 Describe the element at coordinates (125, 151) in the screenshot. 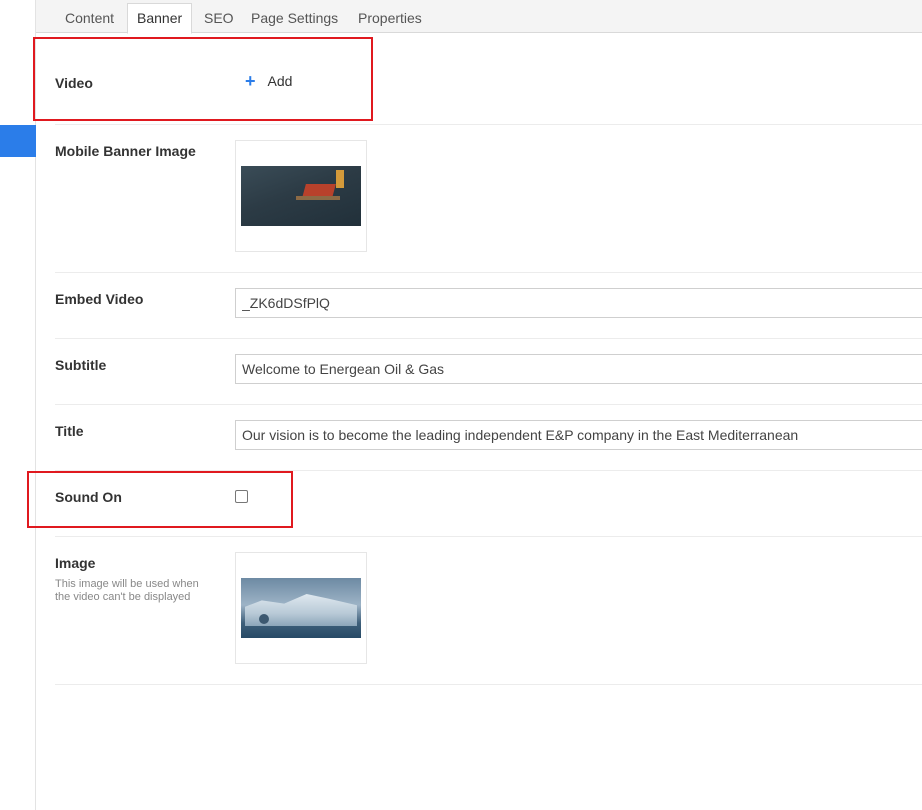

I see `mobile-banner-image-label: Mobile Banner Image` at that location.